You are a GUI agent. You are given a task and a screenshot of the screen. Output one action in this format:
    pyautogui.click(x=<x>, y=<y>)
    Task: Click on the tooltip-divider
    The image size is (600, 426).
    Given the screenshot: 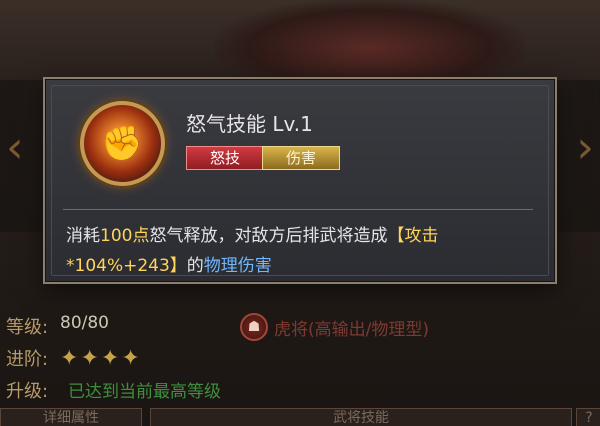 What is the action you would take?
    pyautogui.click(x=298, y=209)
    